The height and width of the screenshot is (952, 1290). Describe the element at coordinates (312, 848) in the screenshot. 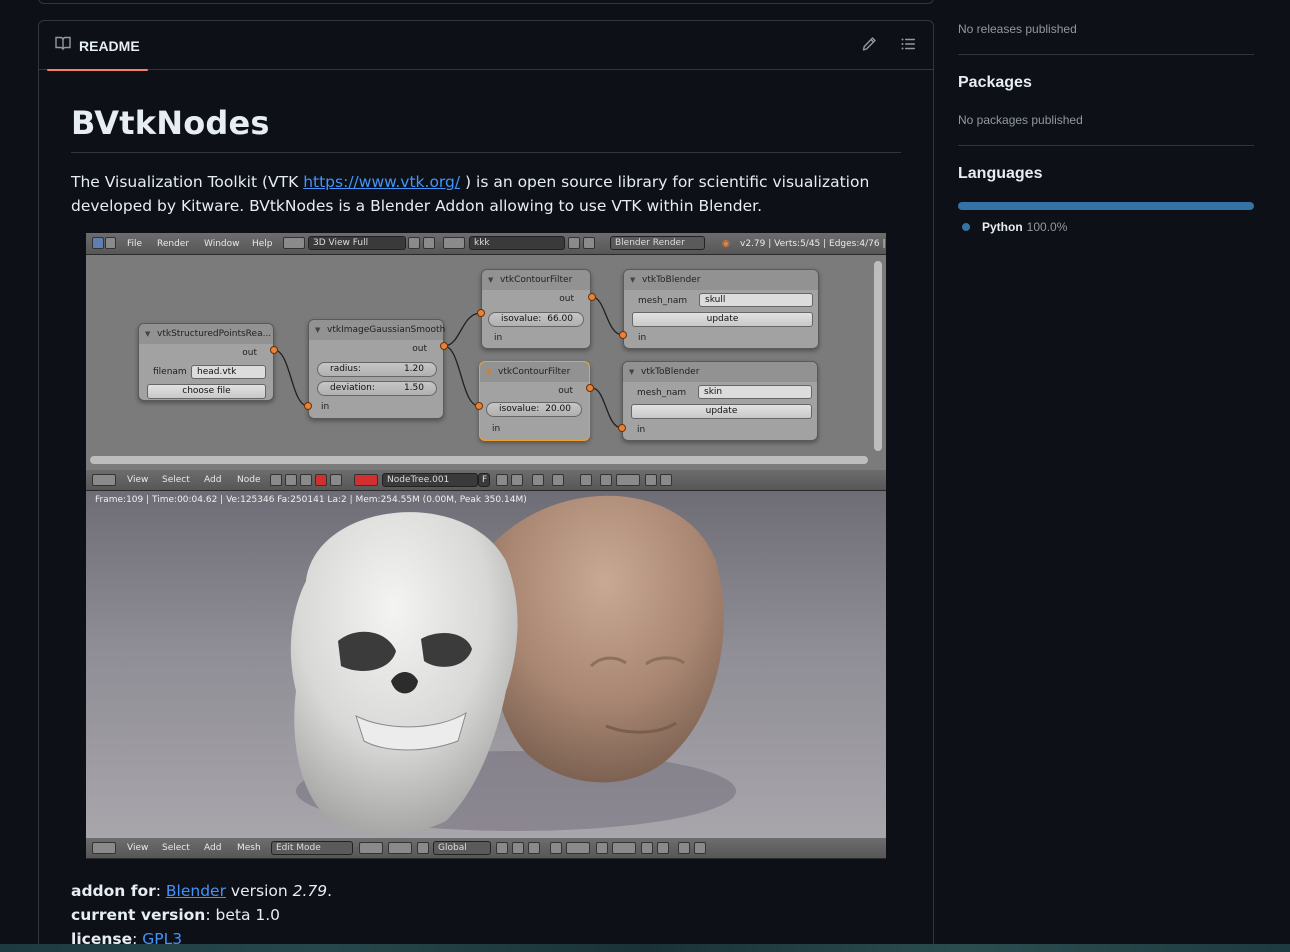

I see `mode-field: Edit Mode` at that location.